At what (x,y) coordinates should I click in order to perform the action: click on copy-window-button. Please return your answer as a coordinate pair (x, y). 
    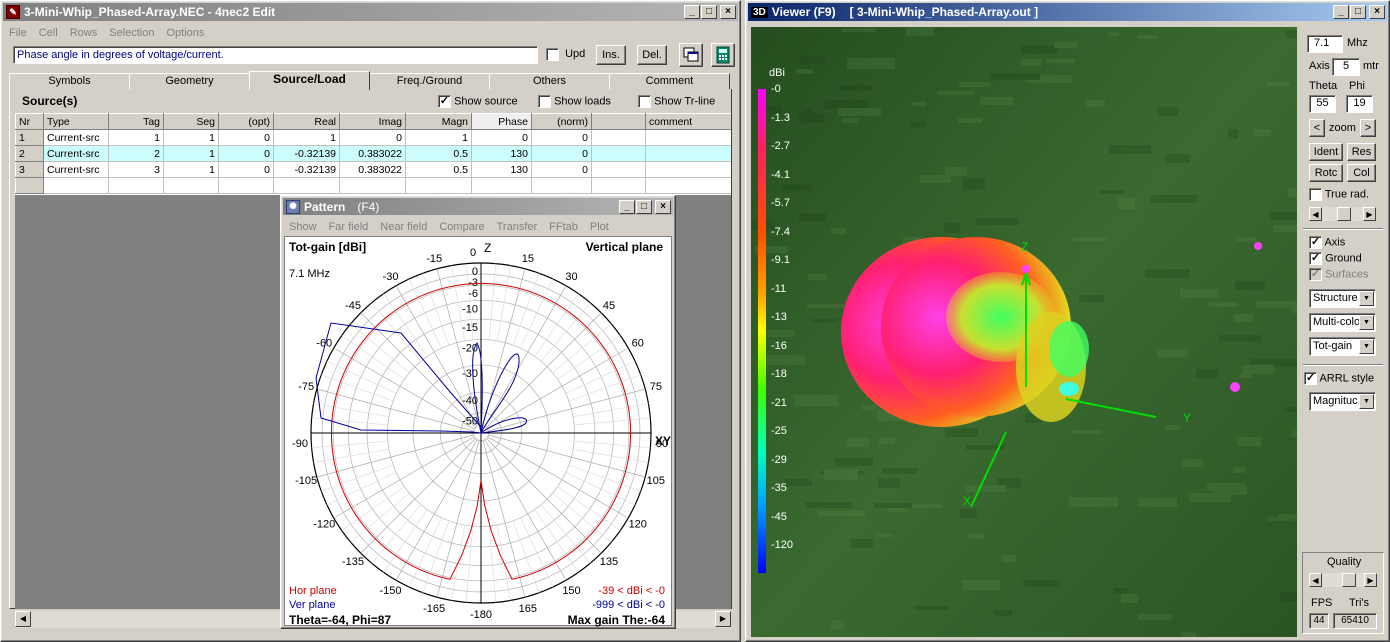
    Looking at the image, I should click on (691, 55).